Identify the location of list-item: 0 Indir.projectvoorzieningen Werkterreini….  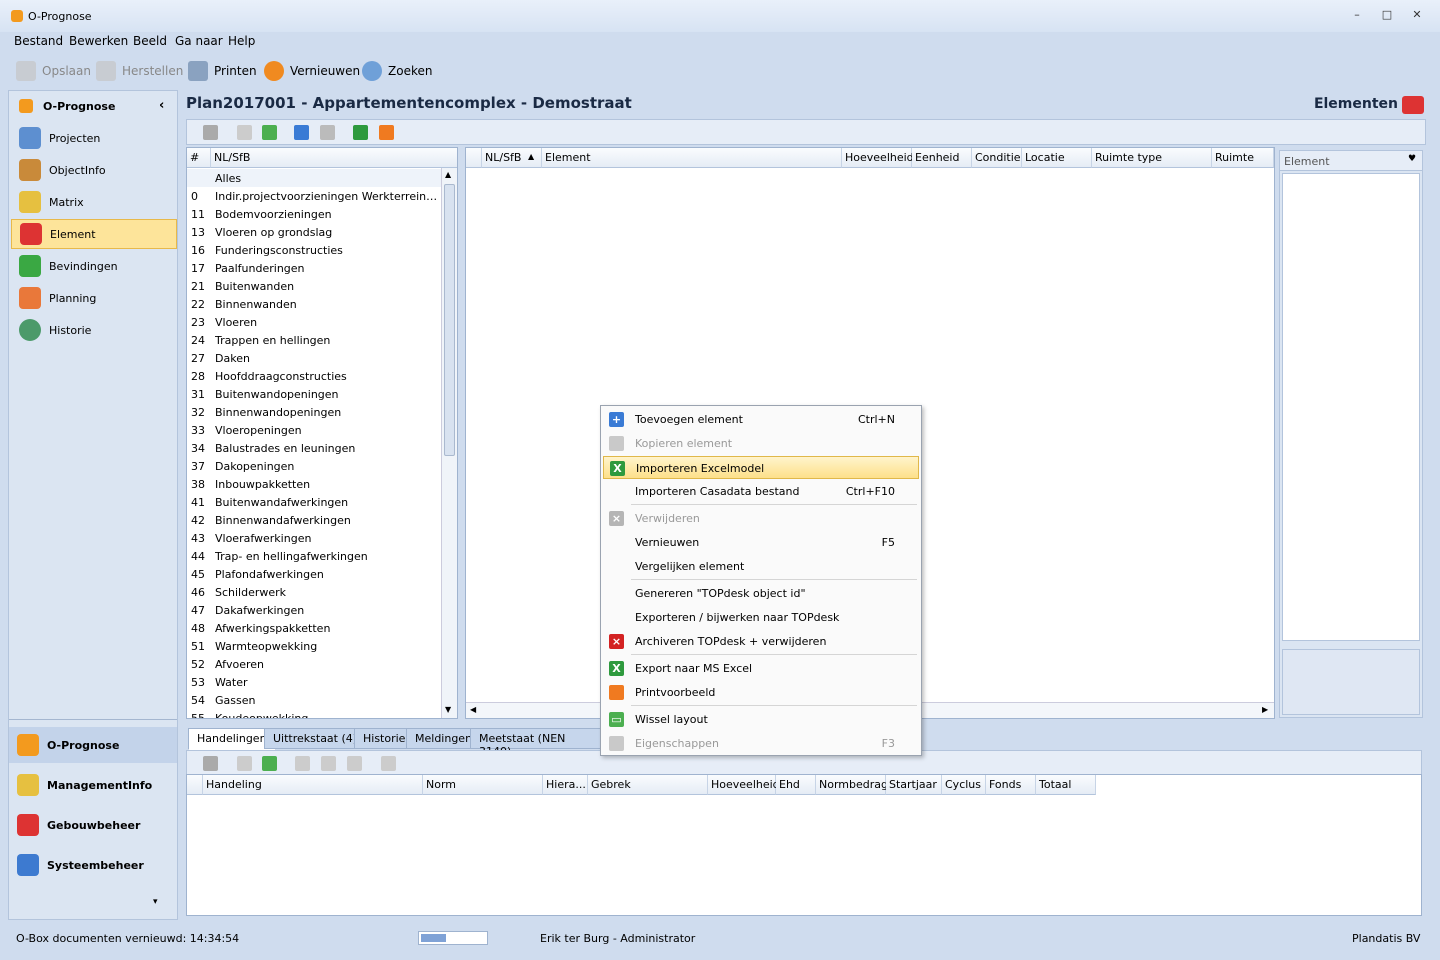
(314, 196).